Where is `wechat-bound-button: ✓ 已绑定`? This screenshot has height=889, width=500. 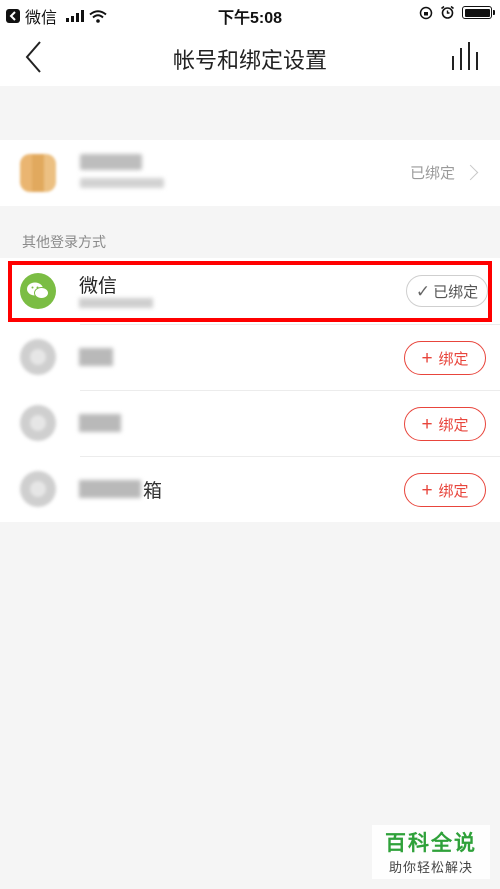 wechat-bound-button: ✓ 已绑定 is located at coordinates (447, 291).